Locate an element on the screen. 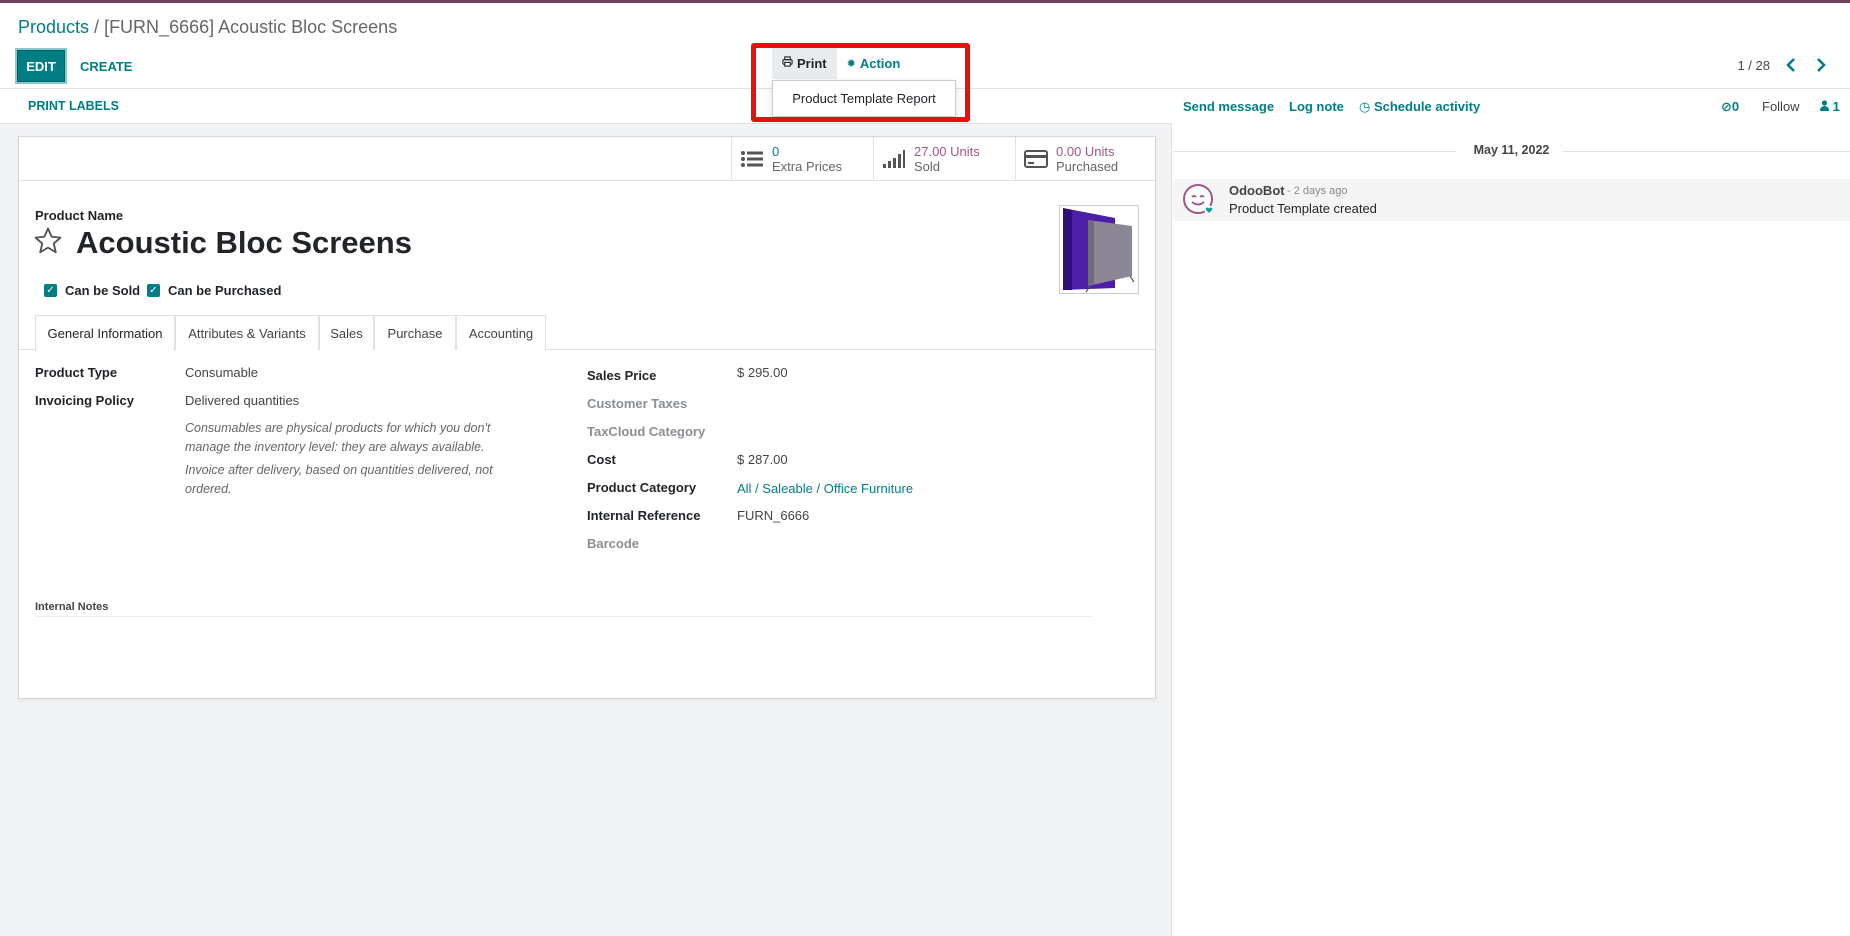  schedule-activity-button: ◷ Schedule activity is located at coordinates (1419, 107).